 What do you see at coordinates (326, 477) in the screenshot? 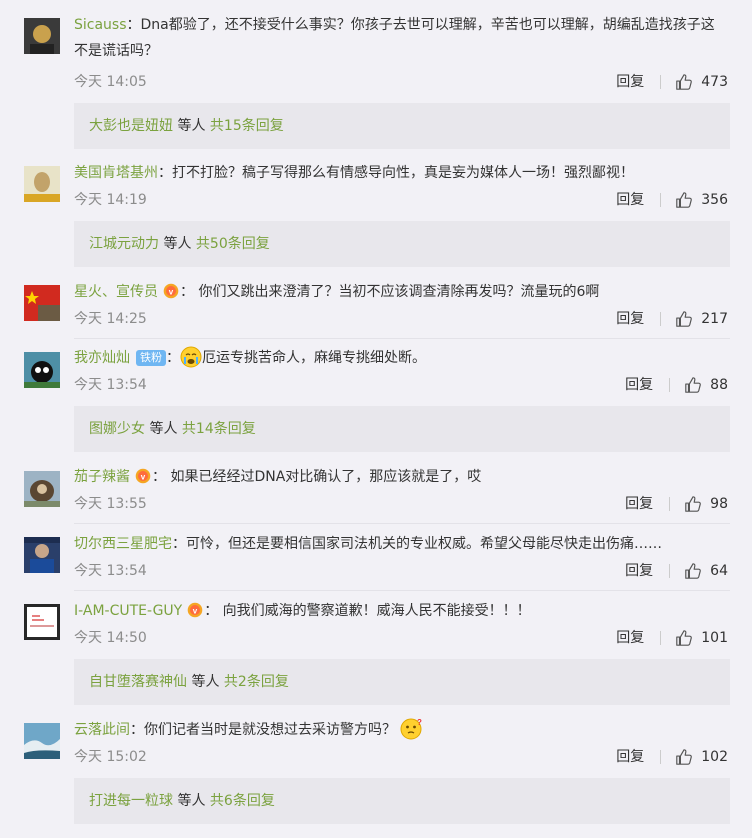
I see `comment-body: 如果已经经过DNA对比确认了，那应该就是了，哎` at bounding box center [326, 477].